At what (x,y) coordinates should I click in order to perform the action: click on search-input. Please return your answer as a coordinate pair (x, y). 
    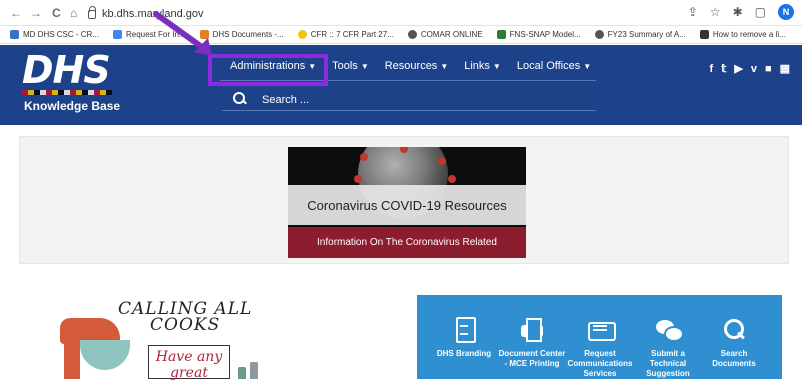
    Looking at the image, I should click on (412, 99).